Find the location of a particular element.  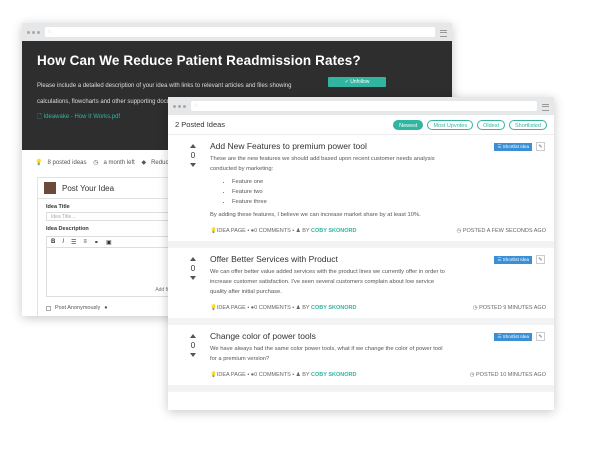

idea-description-editor: Add files or im is located at coordinates (117, 272).